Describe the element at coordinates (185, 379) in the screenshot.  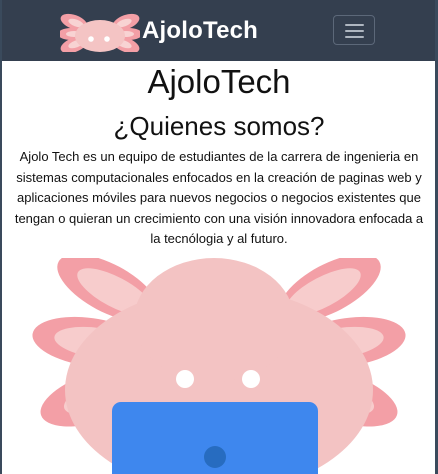
I see `left-eye` at that location.